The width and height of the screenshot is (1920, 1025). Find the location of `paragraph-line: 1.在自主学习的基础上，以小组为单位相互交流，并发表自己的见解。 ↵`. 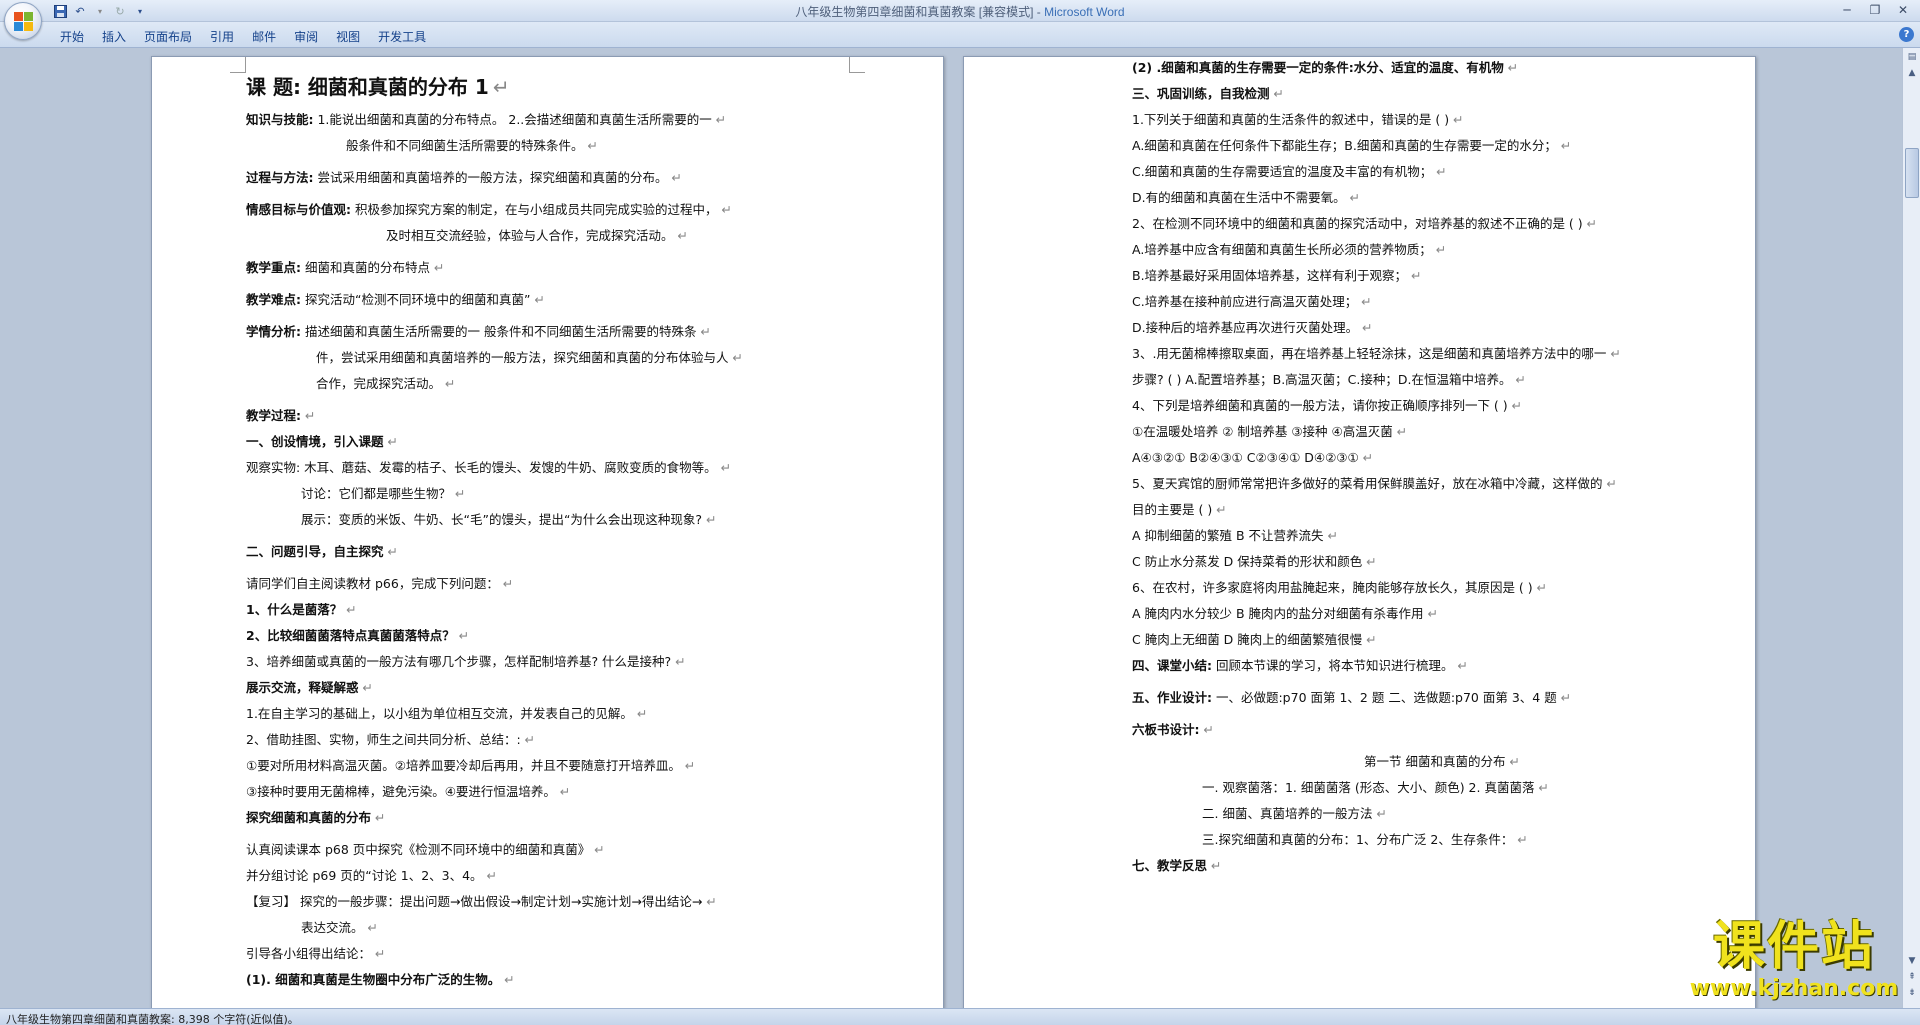

paragraph-line: 1.在自主学习的基础上，以小组为单位相互交流，并发表自己的见解。 ↵ is located at coordinates (556, 714).